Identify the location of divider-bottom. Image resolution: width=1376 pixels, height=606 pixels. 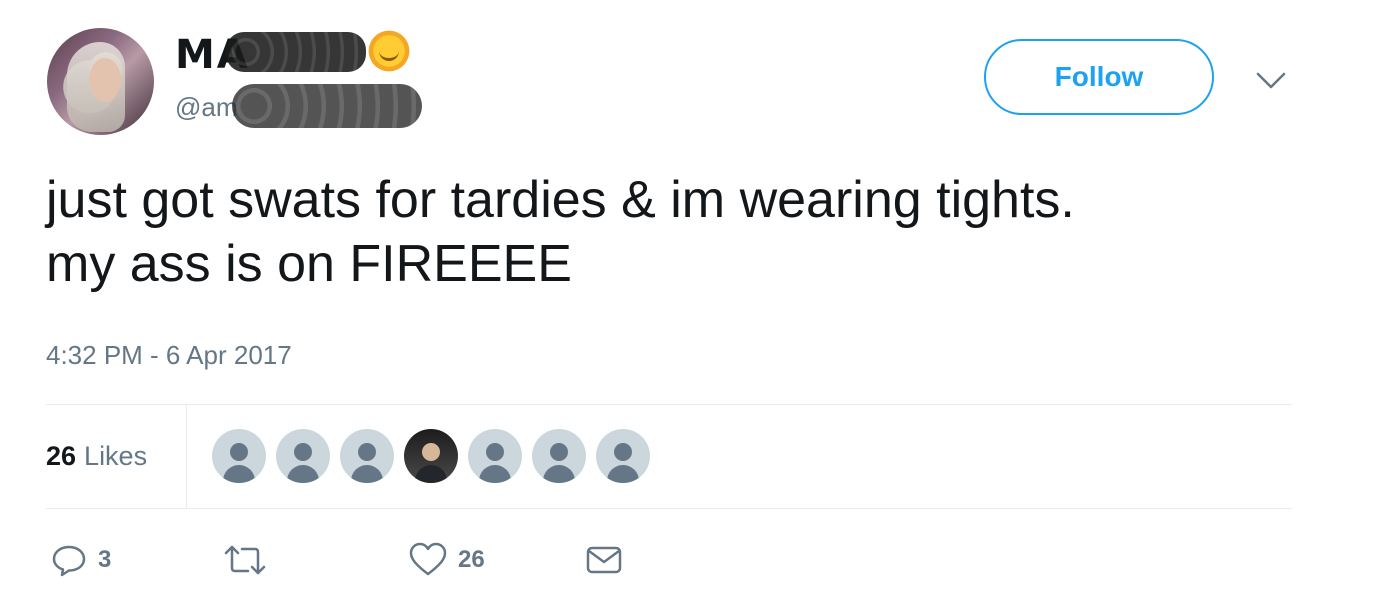
(669, 508).